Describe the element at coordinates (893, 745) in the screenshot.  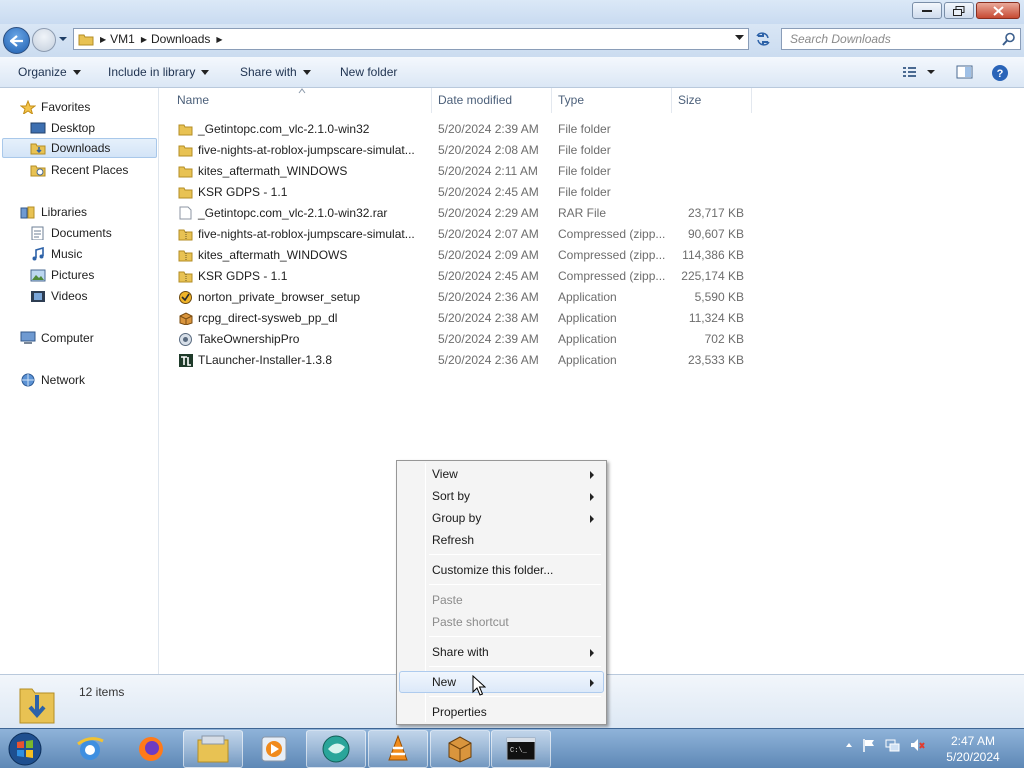
I see `network-status-icon` at that location.